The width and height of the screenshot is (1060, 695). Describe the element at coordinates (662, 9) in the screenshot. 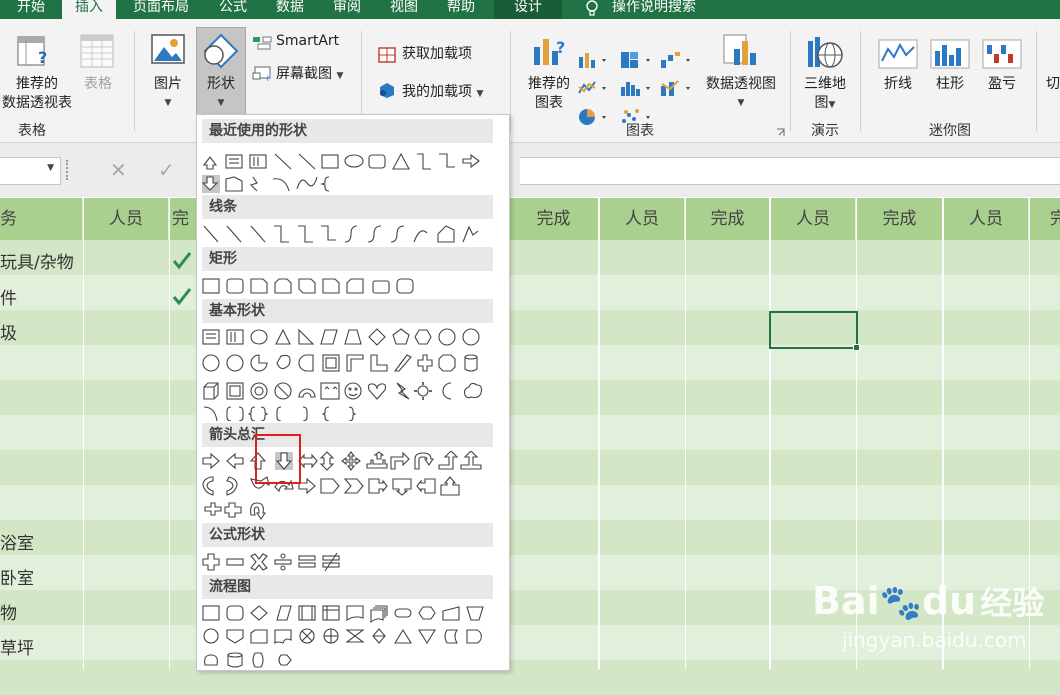

I see `tell-me-search: 操作说明搜索` at that location.